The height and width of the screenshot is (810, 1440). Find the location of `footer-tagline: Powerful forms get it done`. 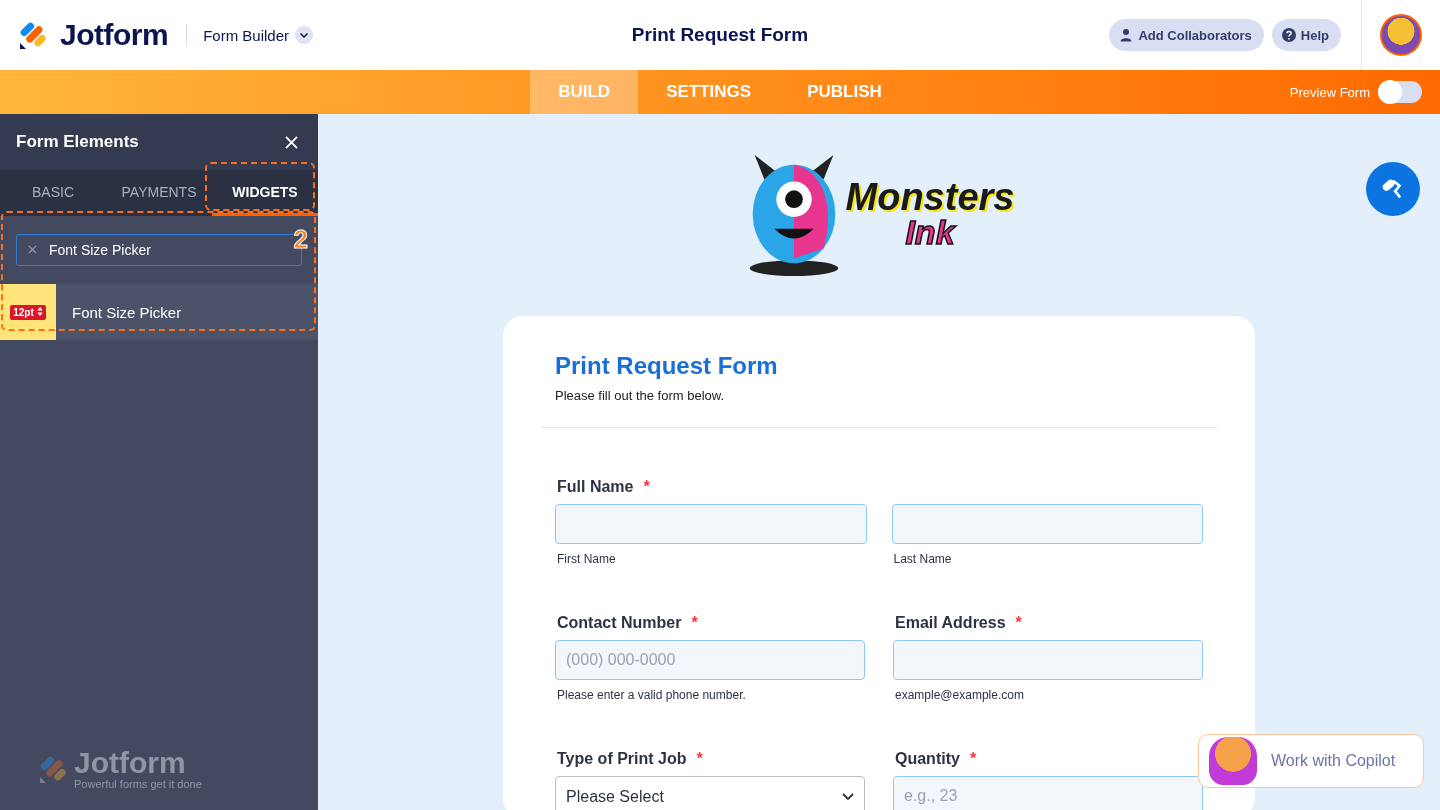

footer-tagline: Powerful forms get it done is located at coordinates (138, 784).